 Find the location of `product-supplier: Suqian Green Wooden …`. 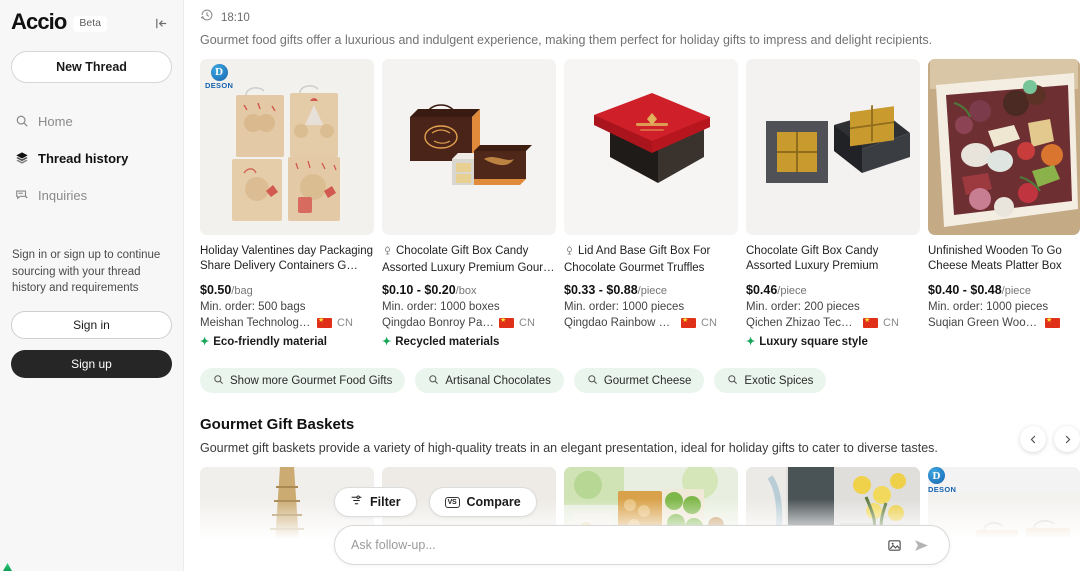

product-supplier: Suqian Green Wooden … is located at coordinates (1004, 322).